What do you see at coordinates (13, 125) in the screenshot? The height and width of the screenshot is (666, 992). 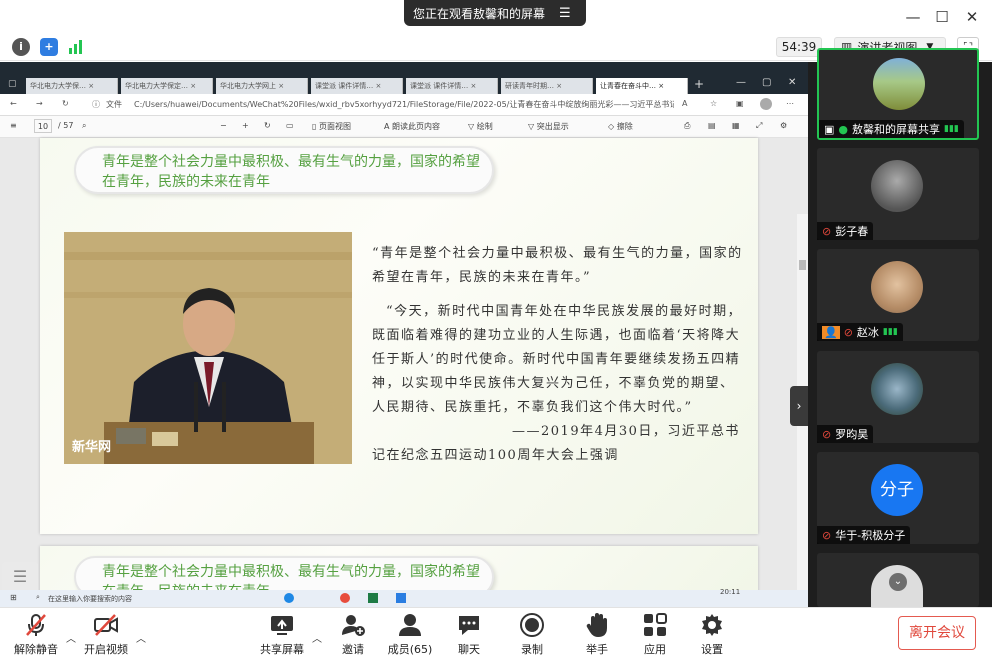 I see `contents-icon: ≡` at bounding box center [13, 125].